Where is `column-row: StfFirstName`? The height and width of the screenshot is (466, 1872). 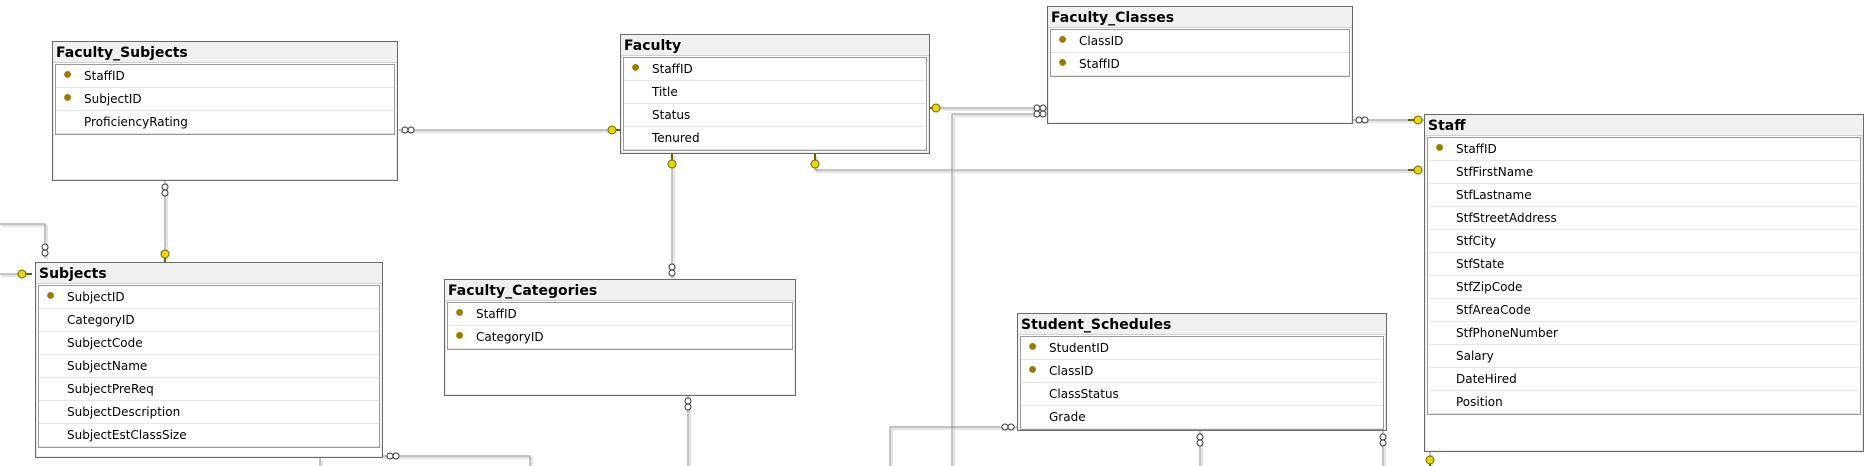
column-row: StfFirstName is located at coordinates (1644, 172).